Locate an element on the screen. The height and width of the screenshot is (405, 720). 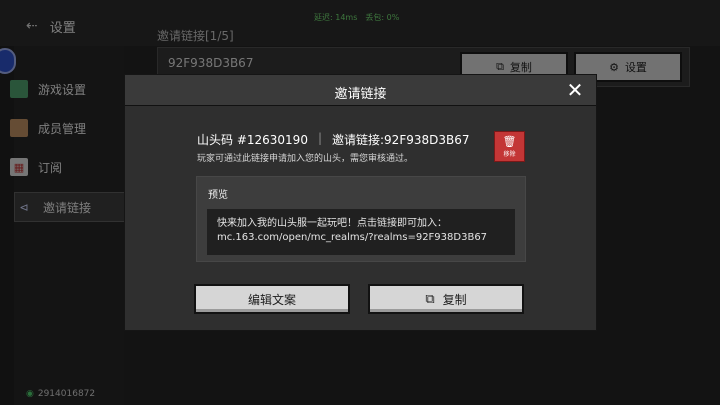
trash-icon: 🗑 is located at coordinates (509, 141).